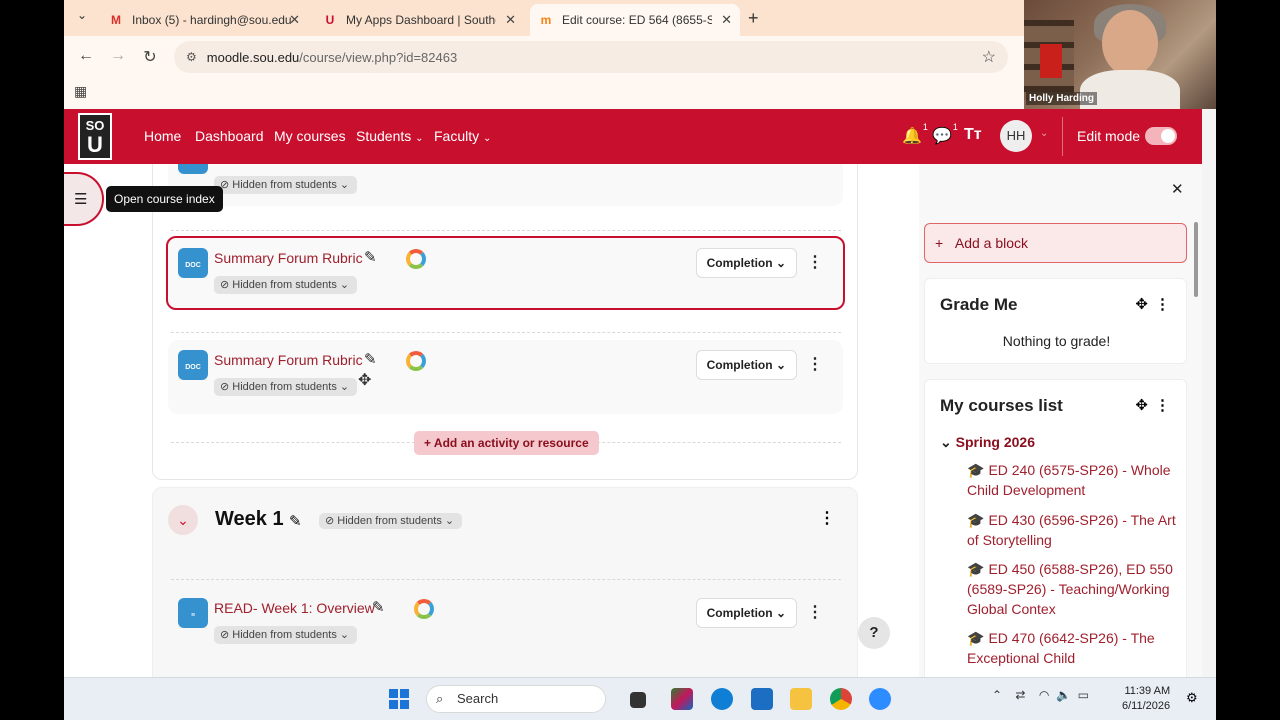  Describe the element at coordinates (478, 698) in the screenshot. I see `search-placeholder: Search` at that location.